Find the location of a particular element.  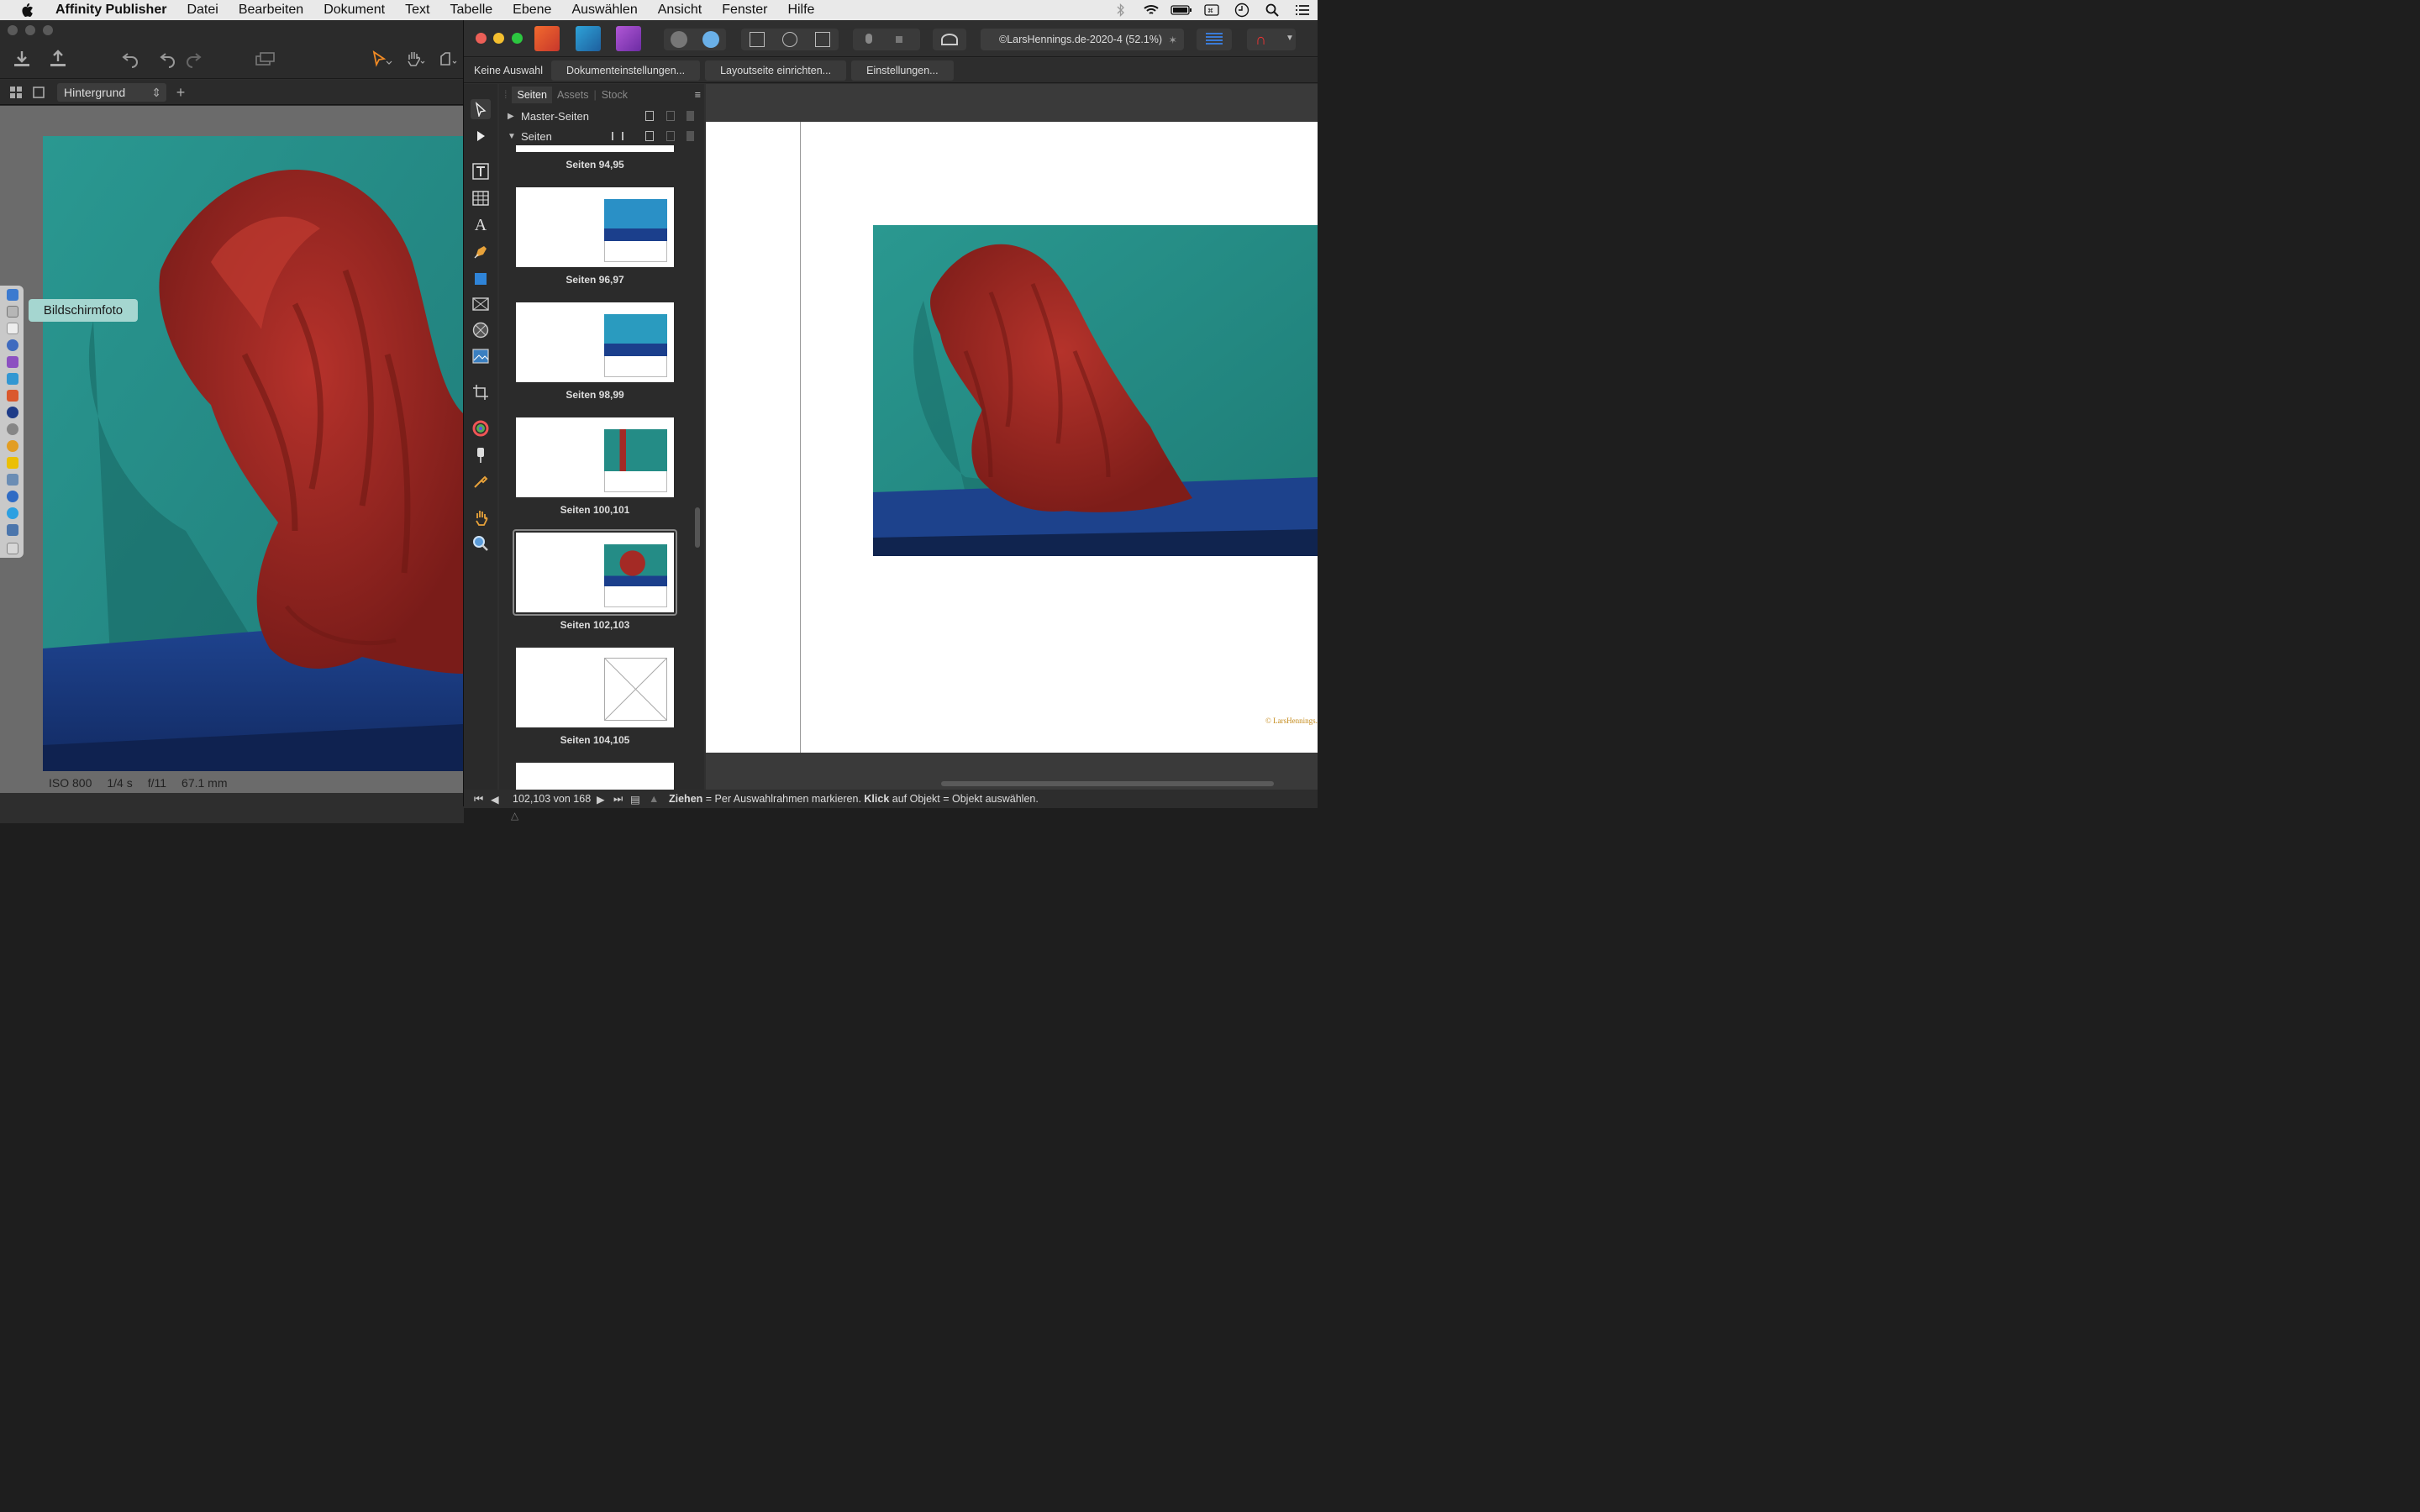

export-icon is located at coordinates (58, 59).